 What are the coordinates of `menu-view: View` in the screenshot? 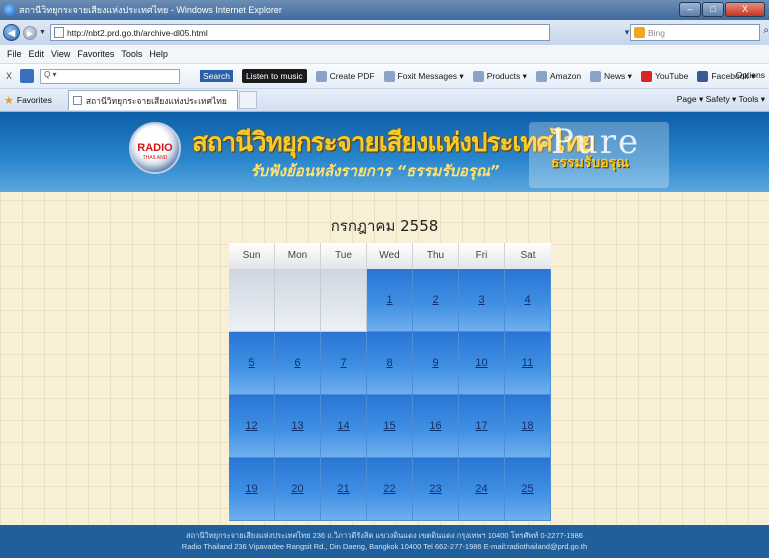 It's located at (60, 54).